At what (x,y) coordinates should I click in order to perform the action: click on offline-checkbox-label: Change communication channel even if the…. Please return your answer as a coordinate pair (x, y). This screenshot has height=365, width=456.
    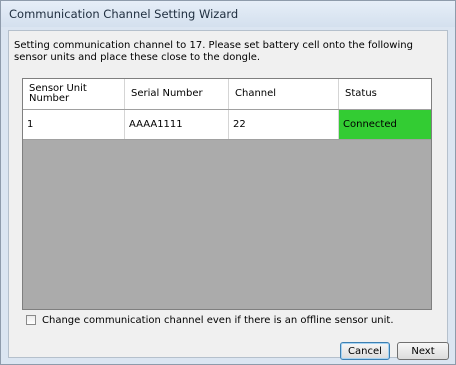
    Looking at the image, I should click on (218, 320).